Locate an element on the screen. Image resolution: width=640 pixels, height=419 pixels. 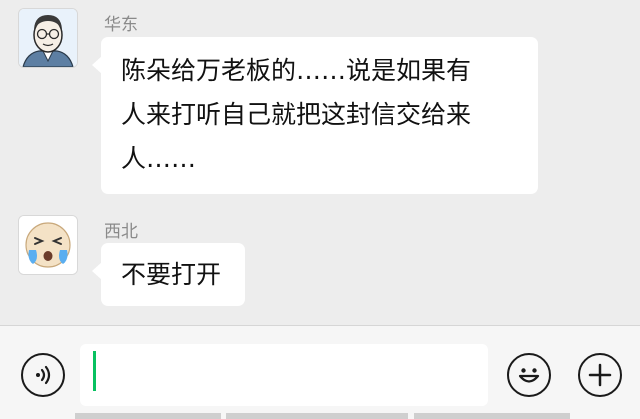
message-line: 人来打听自己就把这封信交给来 is located at coordinates (296, 114).